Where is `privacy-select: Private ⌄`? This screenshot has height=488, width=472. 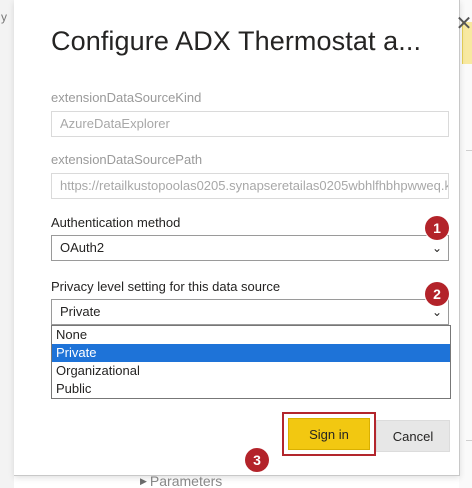 privacy-select: Private ⌄ is located at coordinates (250, 312).